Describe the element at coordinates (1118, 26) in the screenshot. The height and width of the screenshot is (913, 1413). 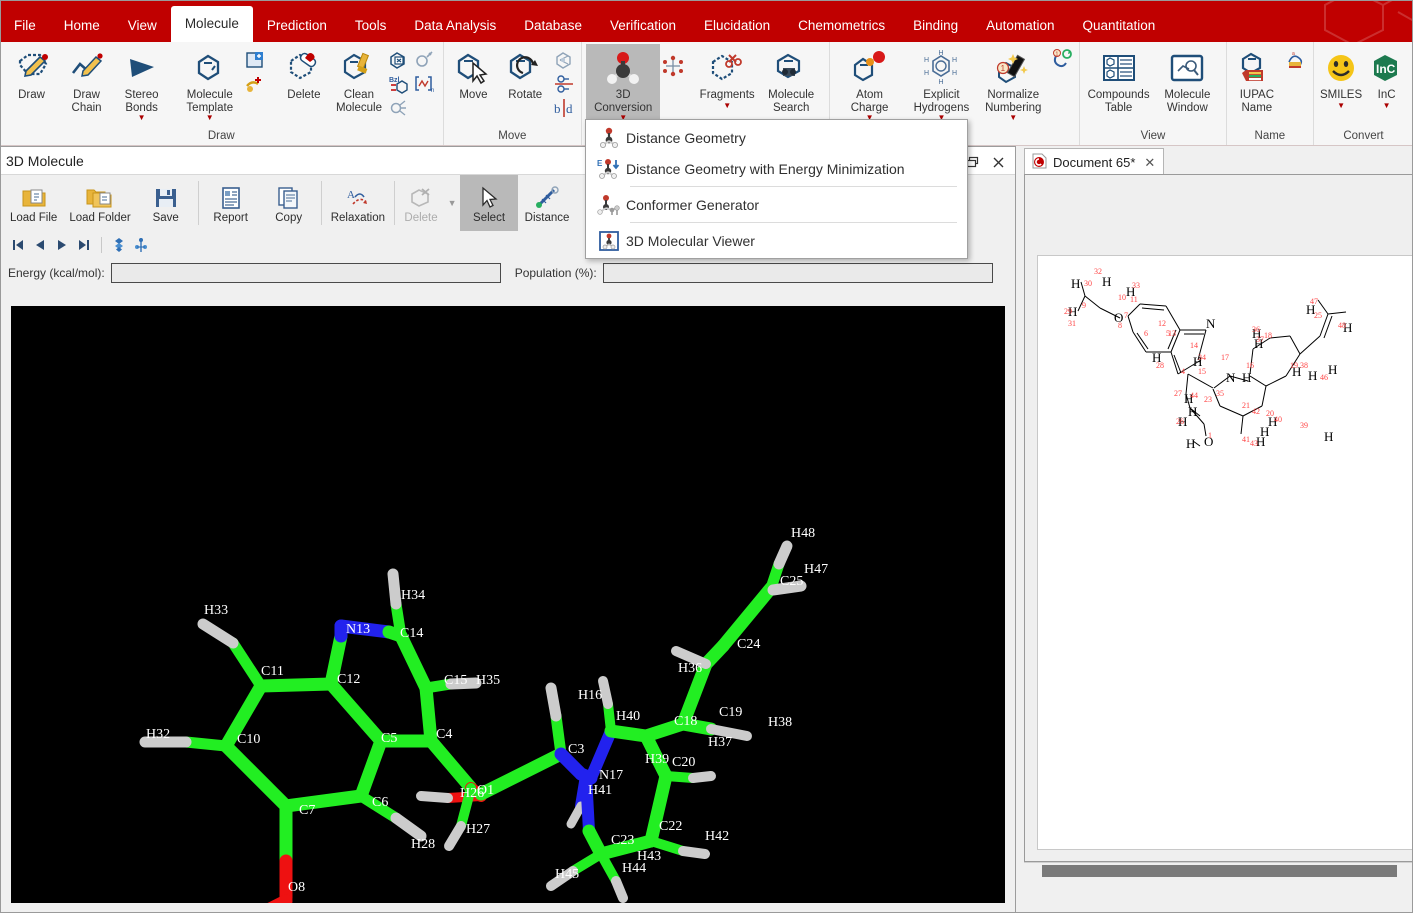
I see `ribbon-tab-quantitation: Quantitation` at that location.